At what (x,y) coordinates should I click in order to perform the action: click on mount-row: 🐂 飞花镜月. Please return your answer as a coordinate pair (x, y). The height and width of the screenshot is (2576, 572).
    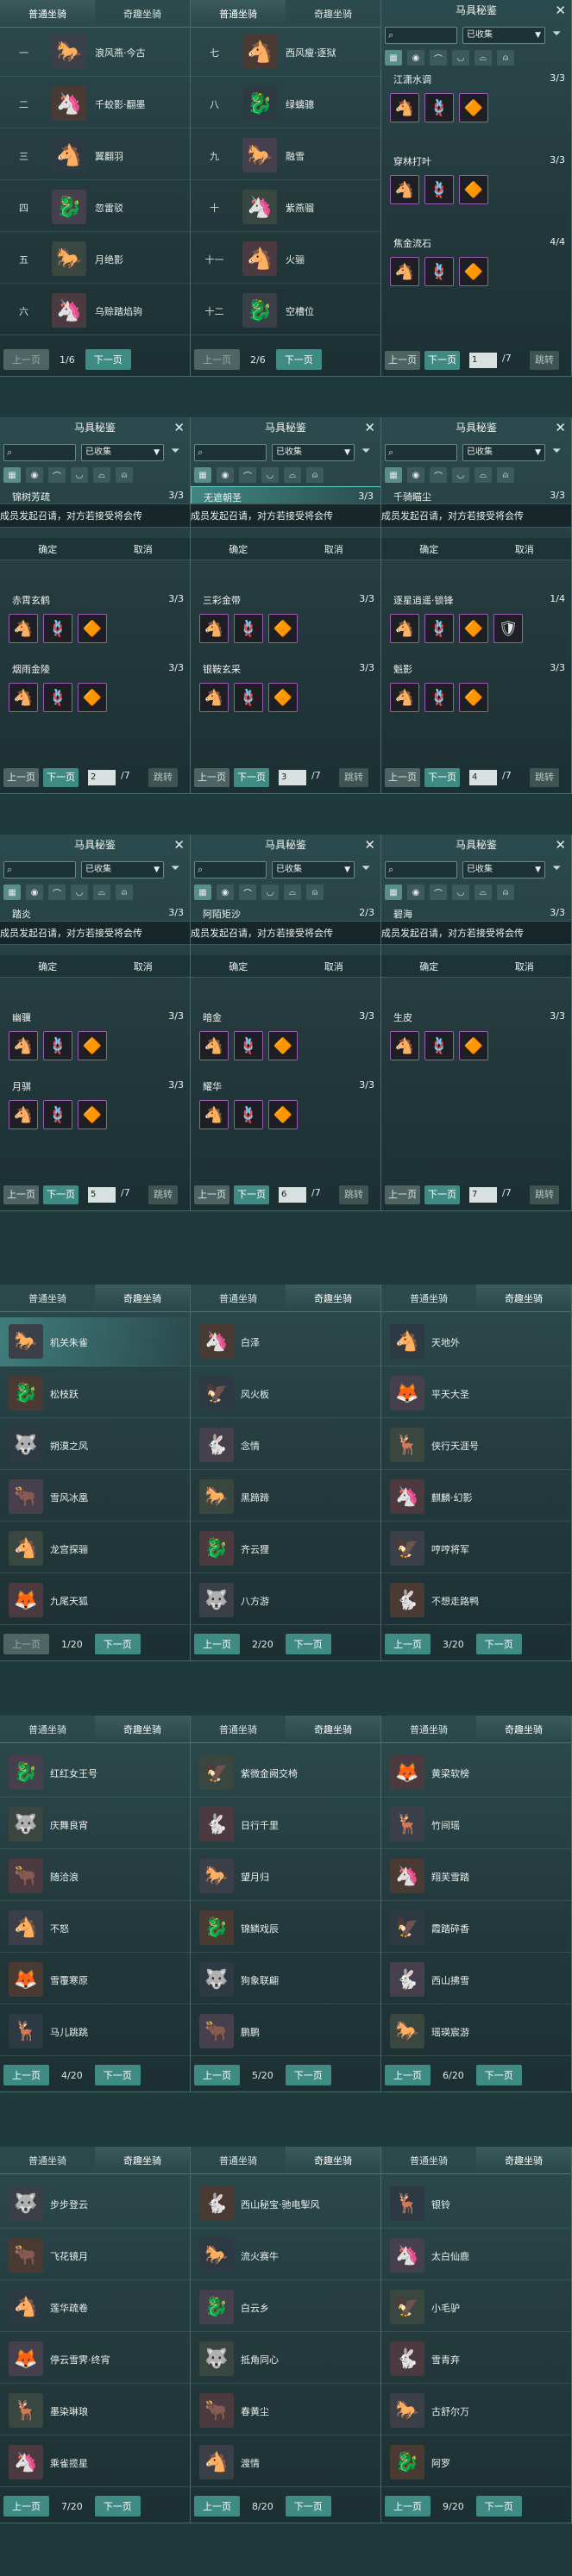
    Looking at the image, I should click on (95, 2255).